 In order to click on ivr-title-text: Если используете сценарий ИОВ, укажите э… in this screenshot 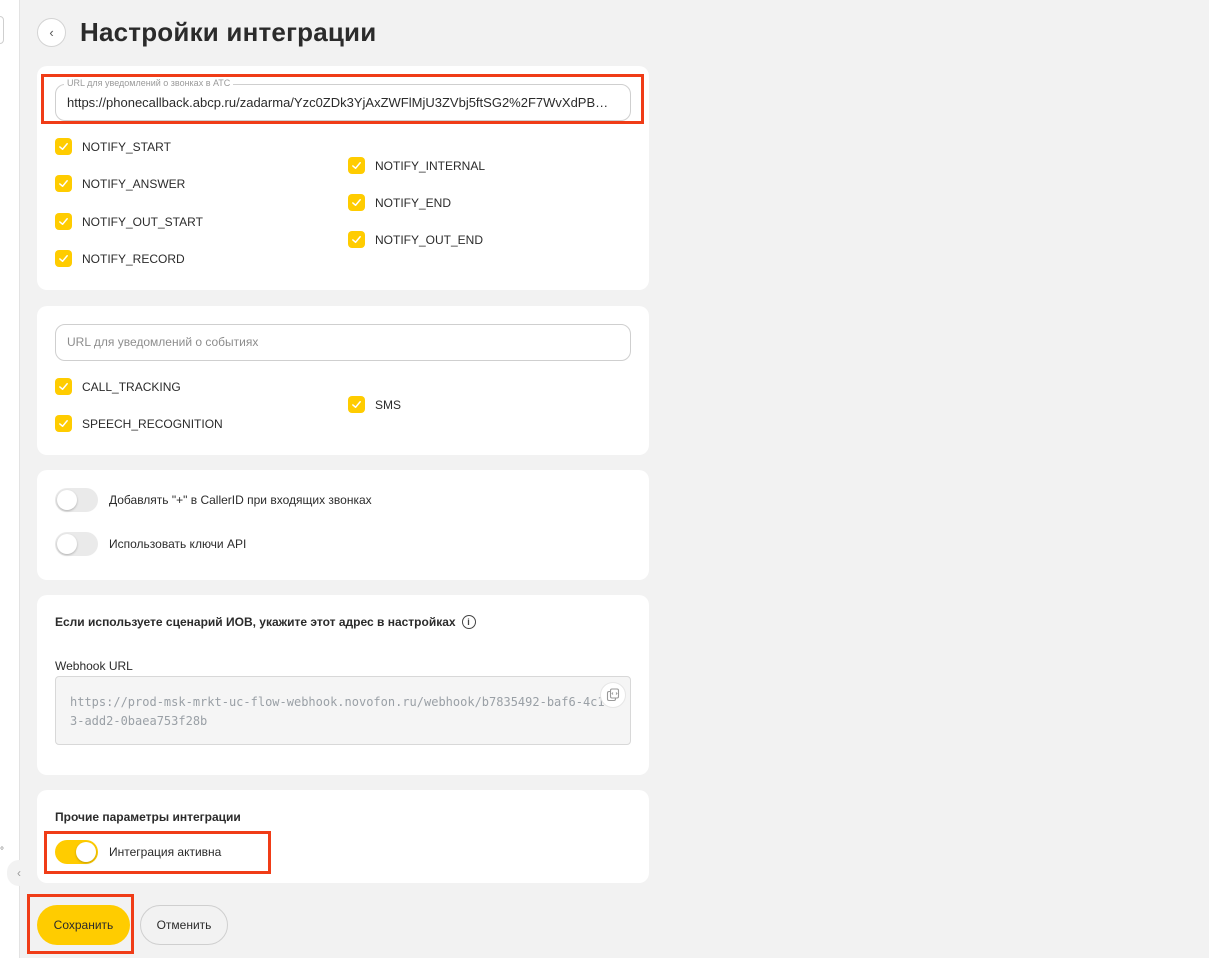, I will do `click(255, 622)`.